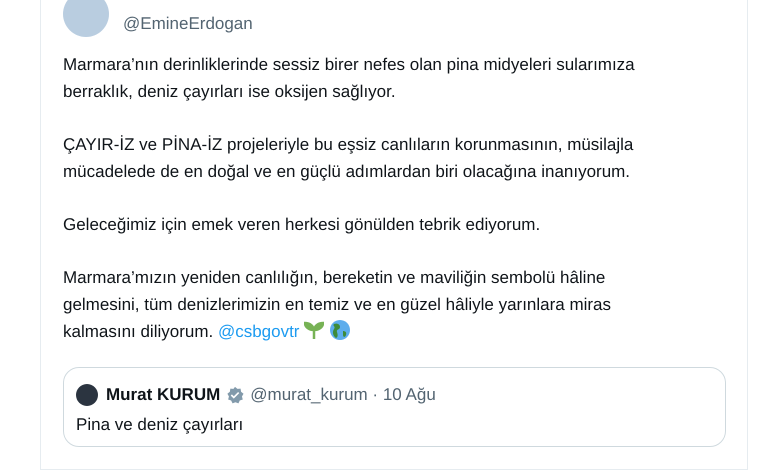  What do you see at coordinates (302, 225) in the screenshot?
I see `tweet-paragraph: Geleceğimiz için emek veren herkesi gönülden tebrik ediyorum.` at bounding box center [302, 225].